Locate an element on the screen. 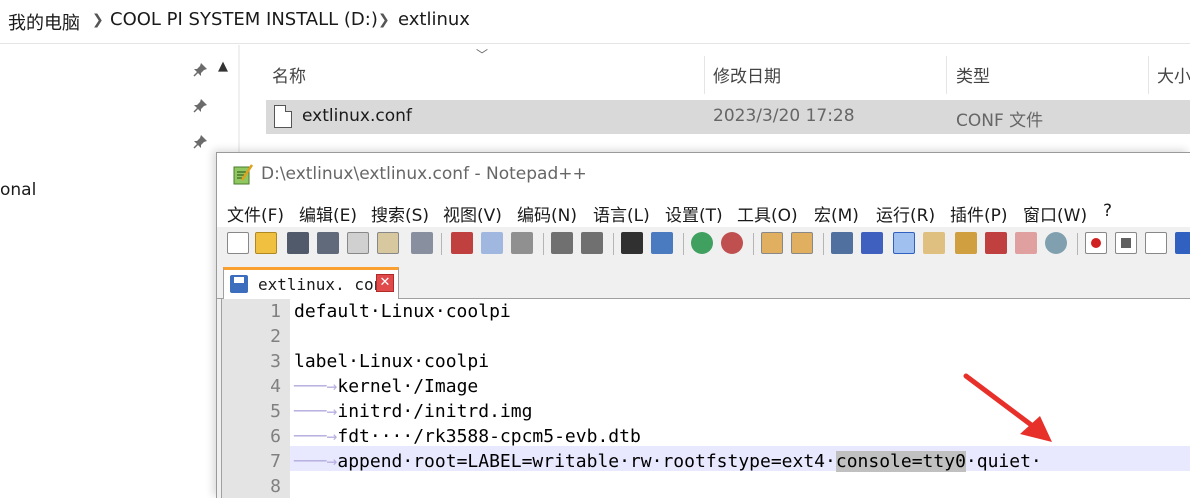  sync-horizontal-icon is located at coordinates (802, 243).